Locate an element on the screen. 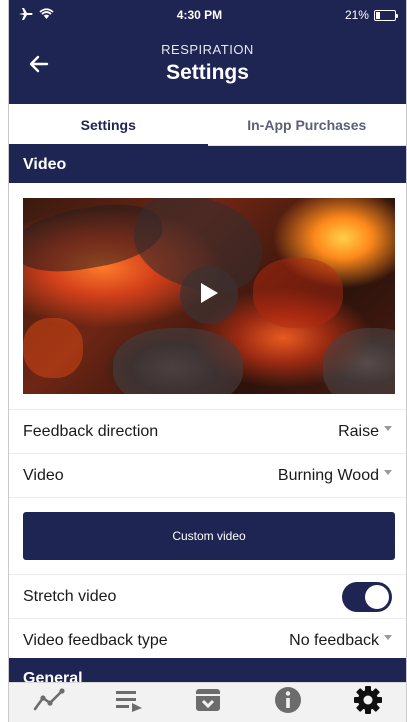 This screenshot has width=407, height=722. custom-video-button: Custom video is located at coordinates (209, 536).